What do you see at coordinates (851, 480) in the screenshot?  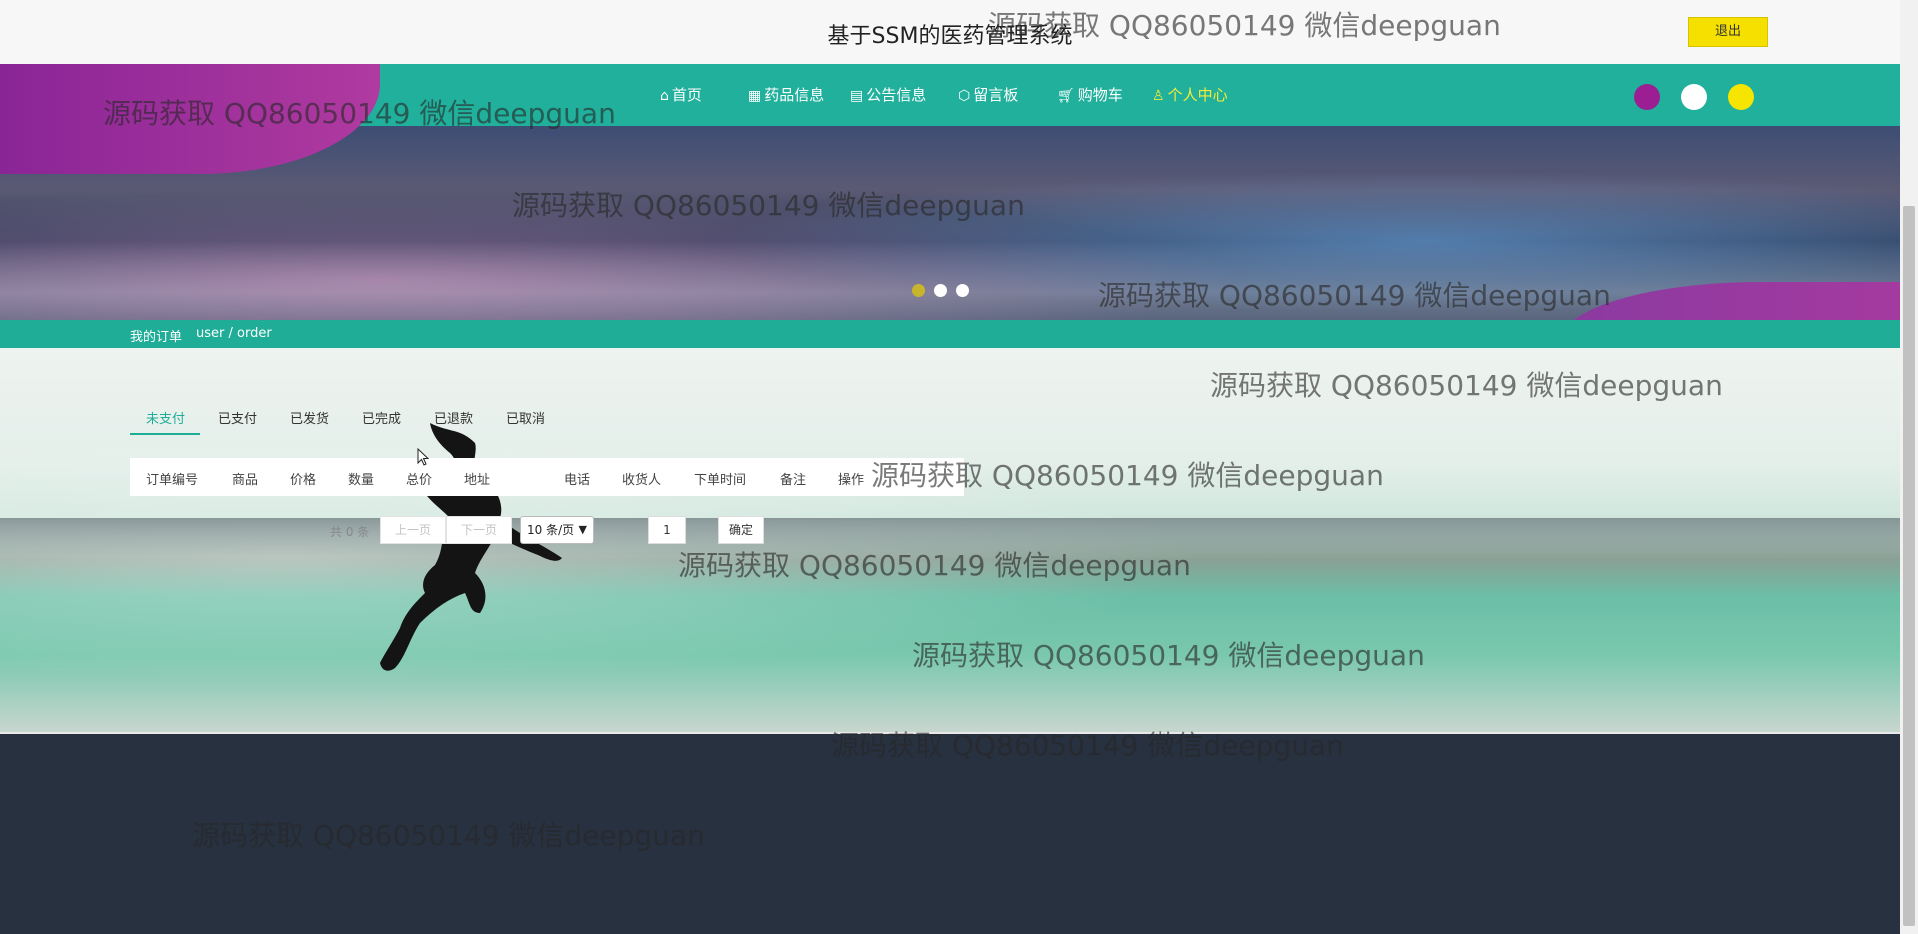 I see `column-header: 操作` at bounding box center [851, 480].